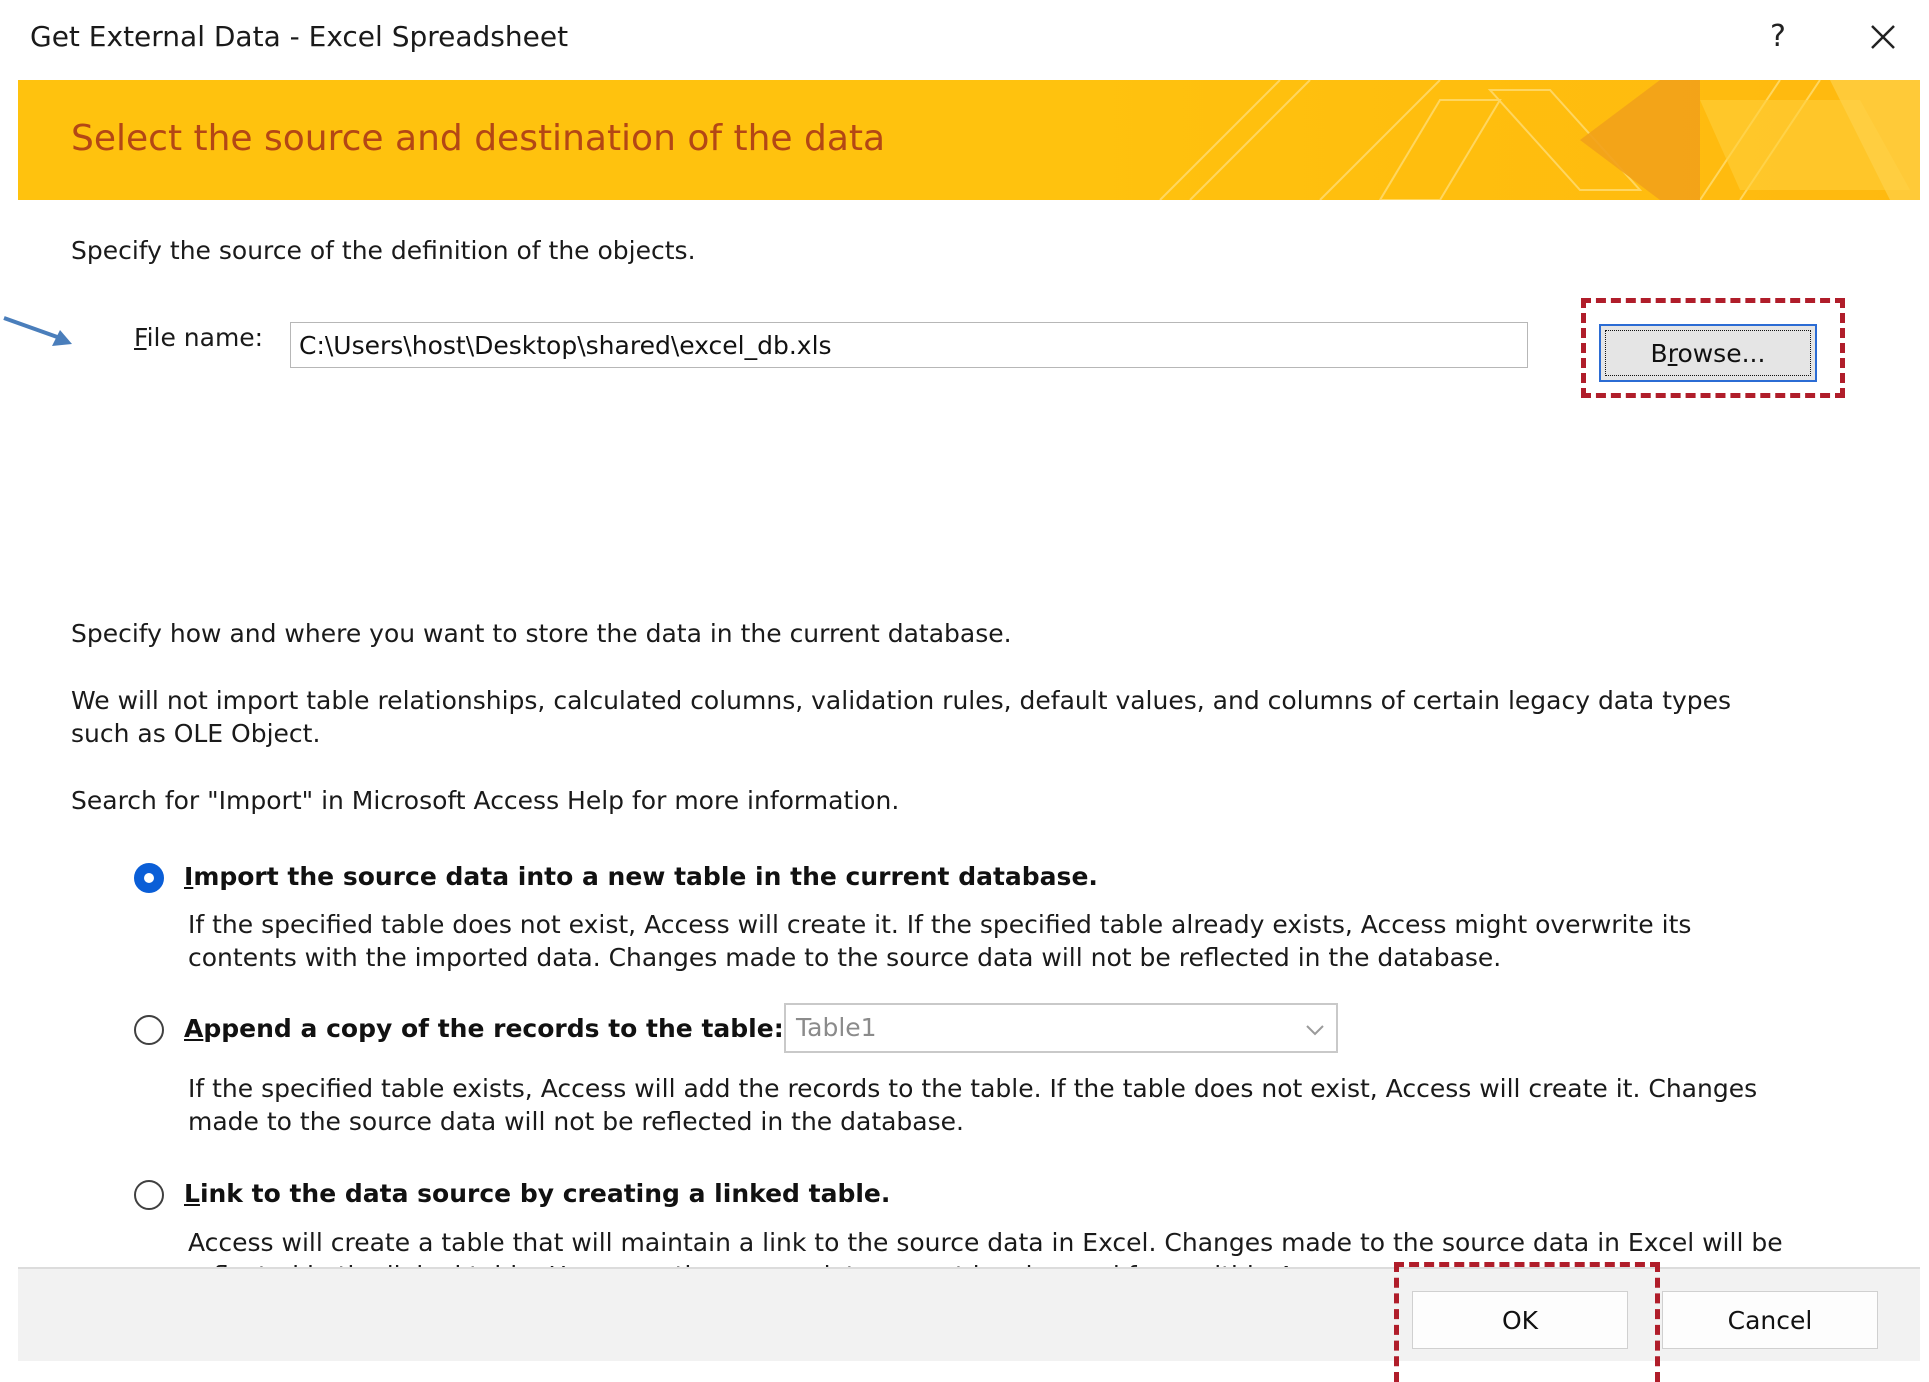  I want to click on import-note-line2: such as OLE Object., so click(196, 733).